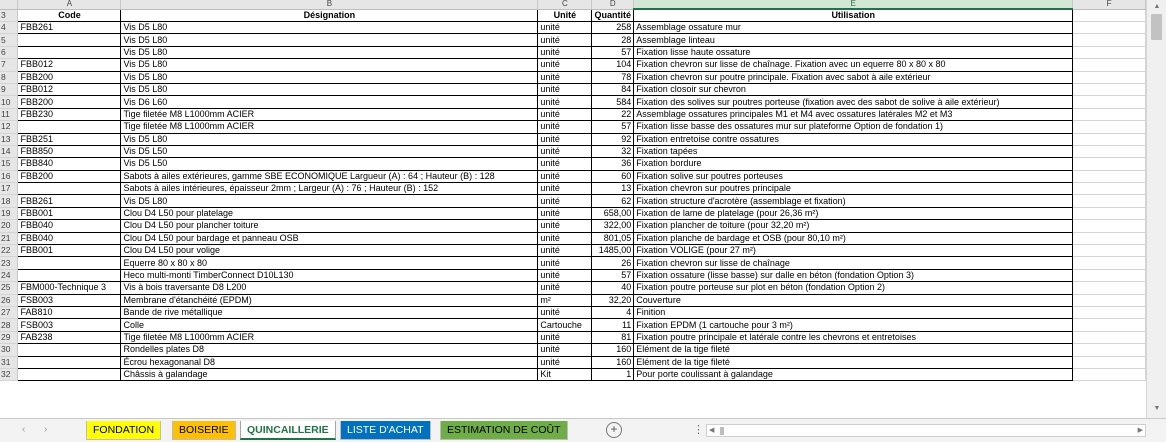 The width and height of the screenshot is (1166, 442). I want to click on cell-quantite: 160, so click(613, 350).